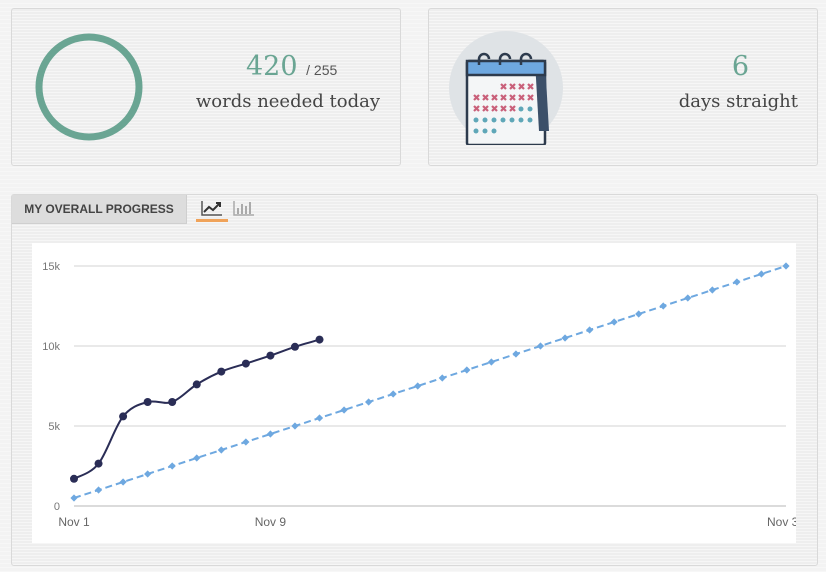 Image resolution: width=826 pixels, height=572 pixels. Describe the element at coordinates (212, 208) in the screenshot. I see `line-chart-icon` at that location.